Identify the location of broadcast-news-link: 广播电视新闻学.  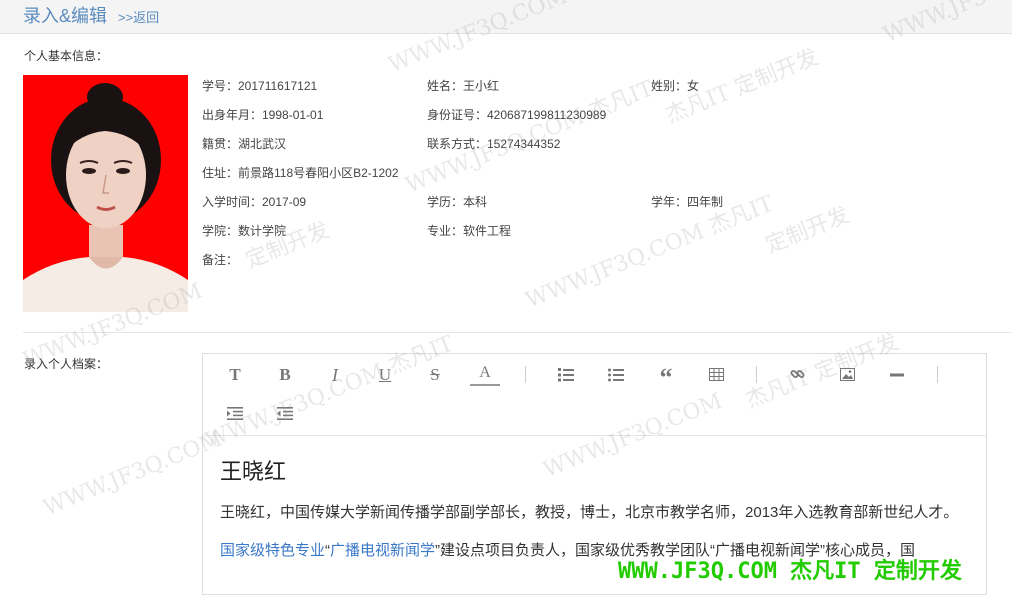
(382, 550).